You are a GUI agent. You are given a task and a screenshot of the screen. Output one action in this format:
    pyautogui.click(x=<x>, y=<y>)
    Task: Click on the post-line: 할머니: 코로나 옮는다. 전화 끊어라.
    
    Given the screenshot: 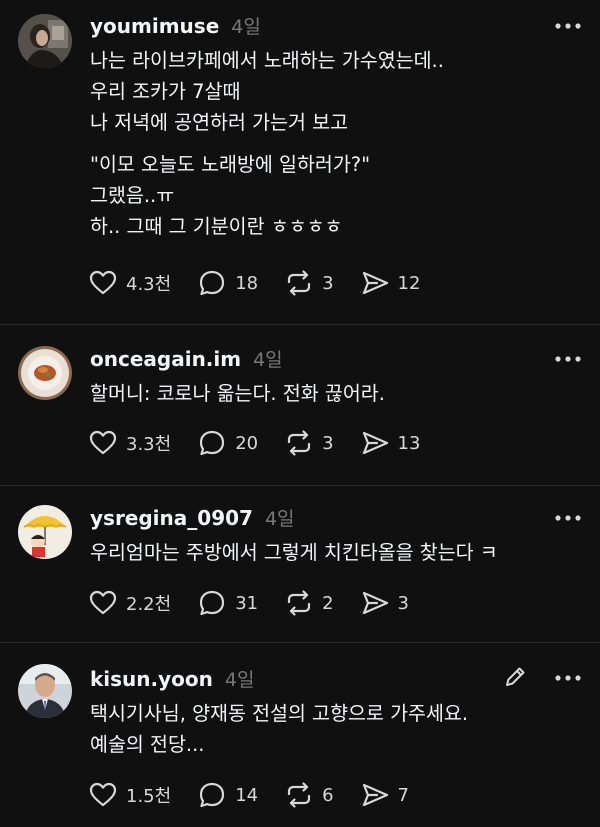 What is the action you would take?
    pyautogui.click(x=237, y=393)
    